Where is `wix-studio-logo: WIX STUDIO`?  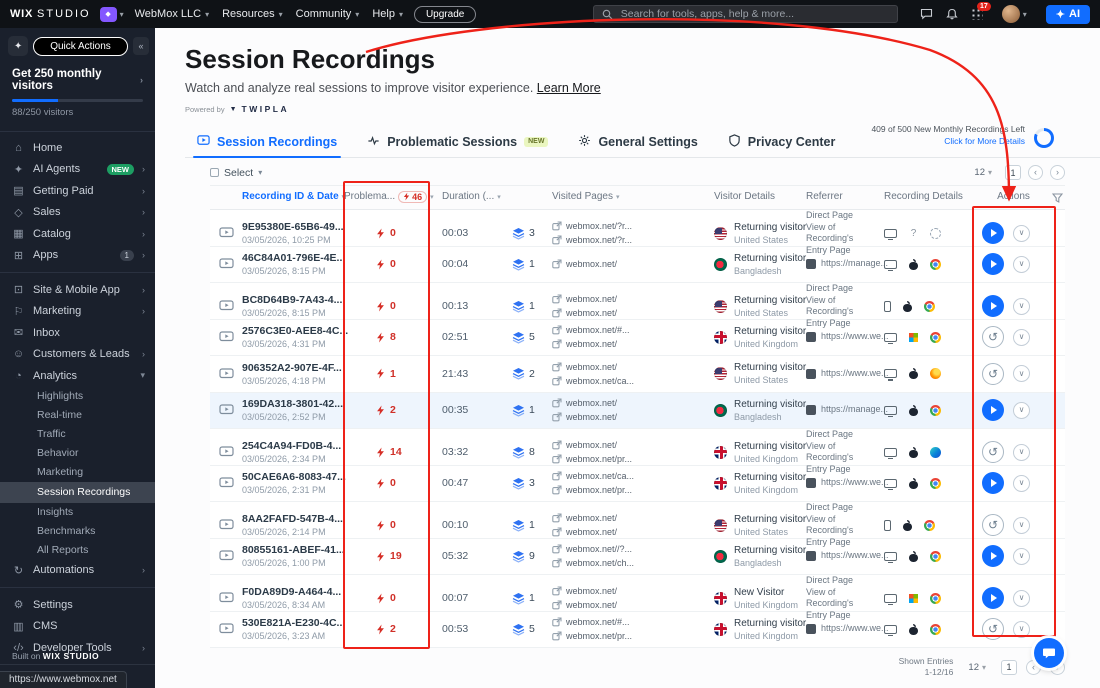
wix-studio-logo: WIX STUDIO is located at coordinates (50, 14).